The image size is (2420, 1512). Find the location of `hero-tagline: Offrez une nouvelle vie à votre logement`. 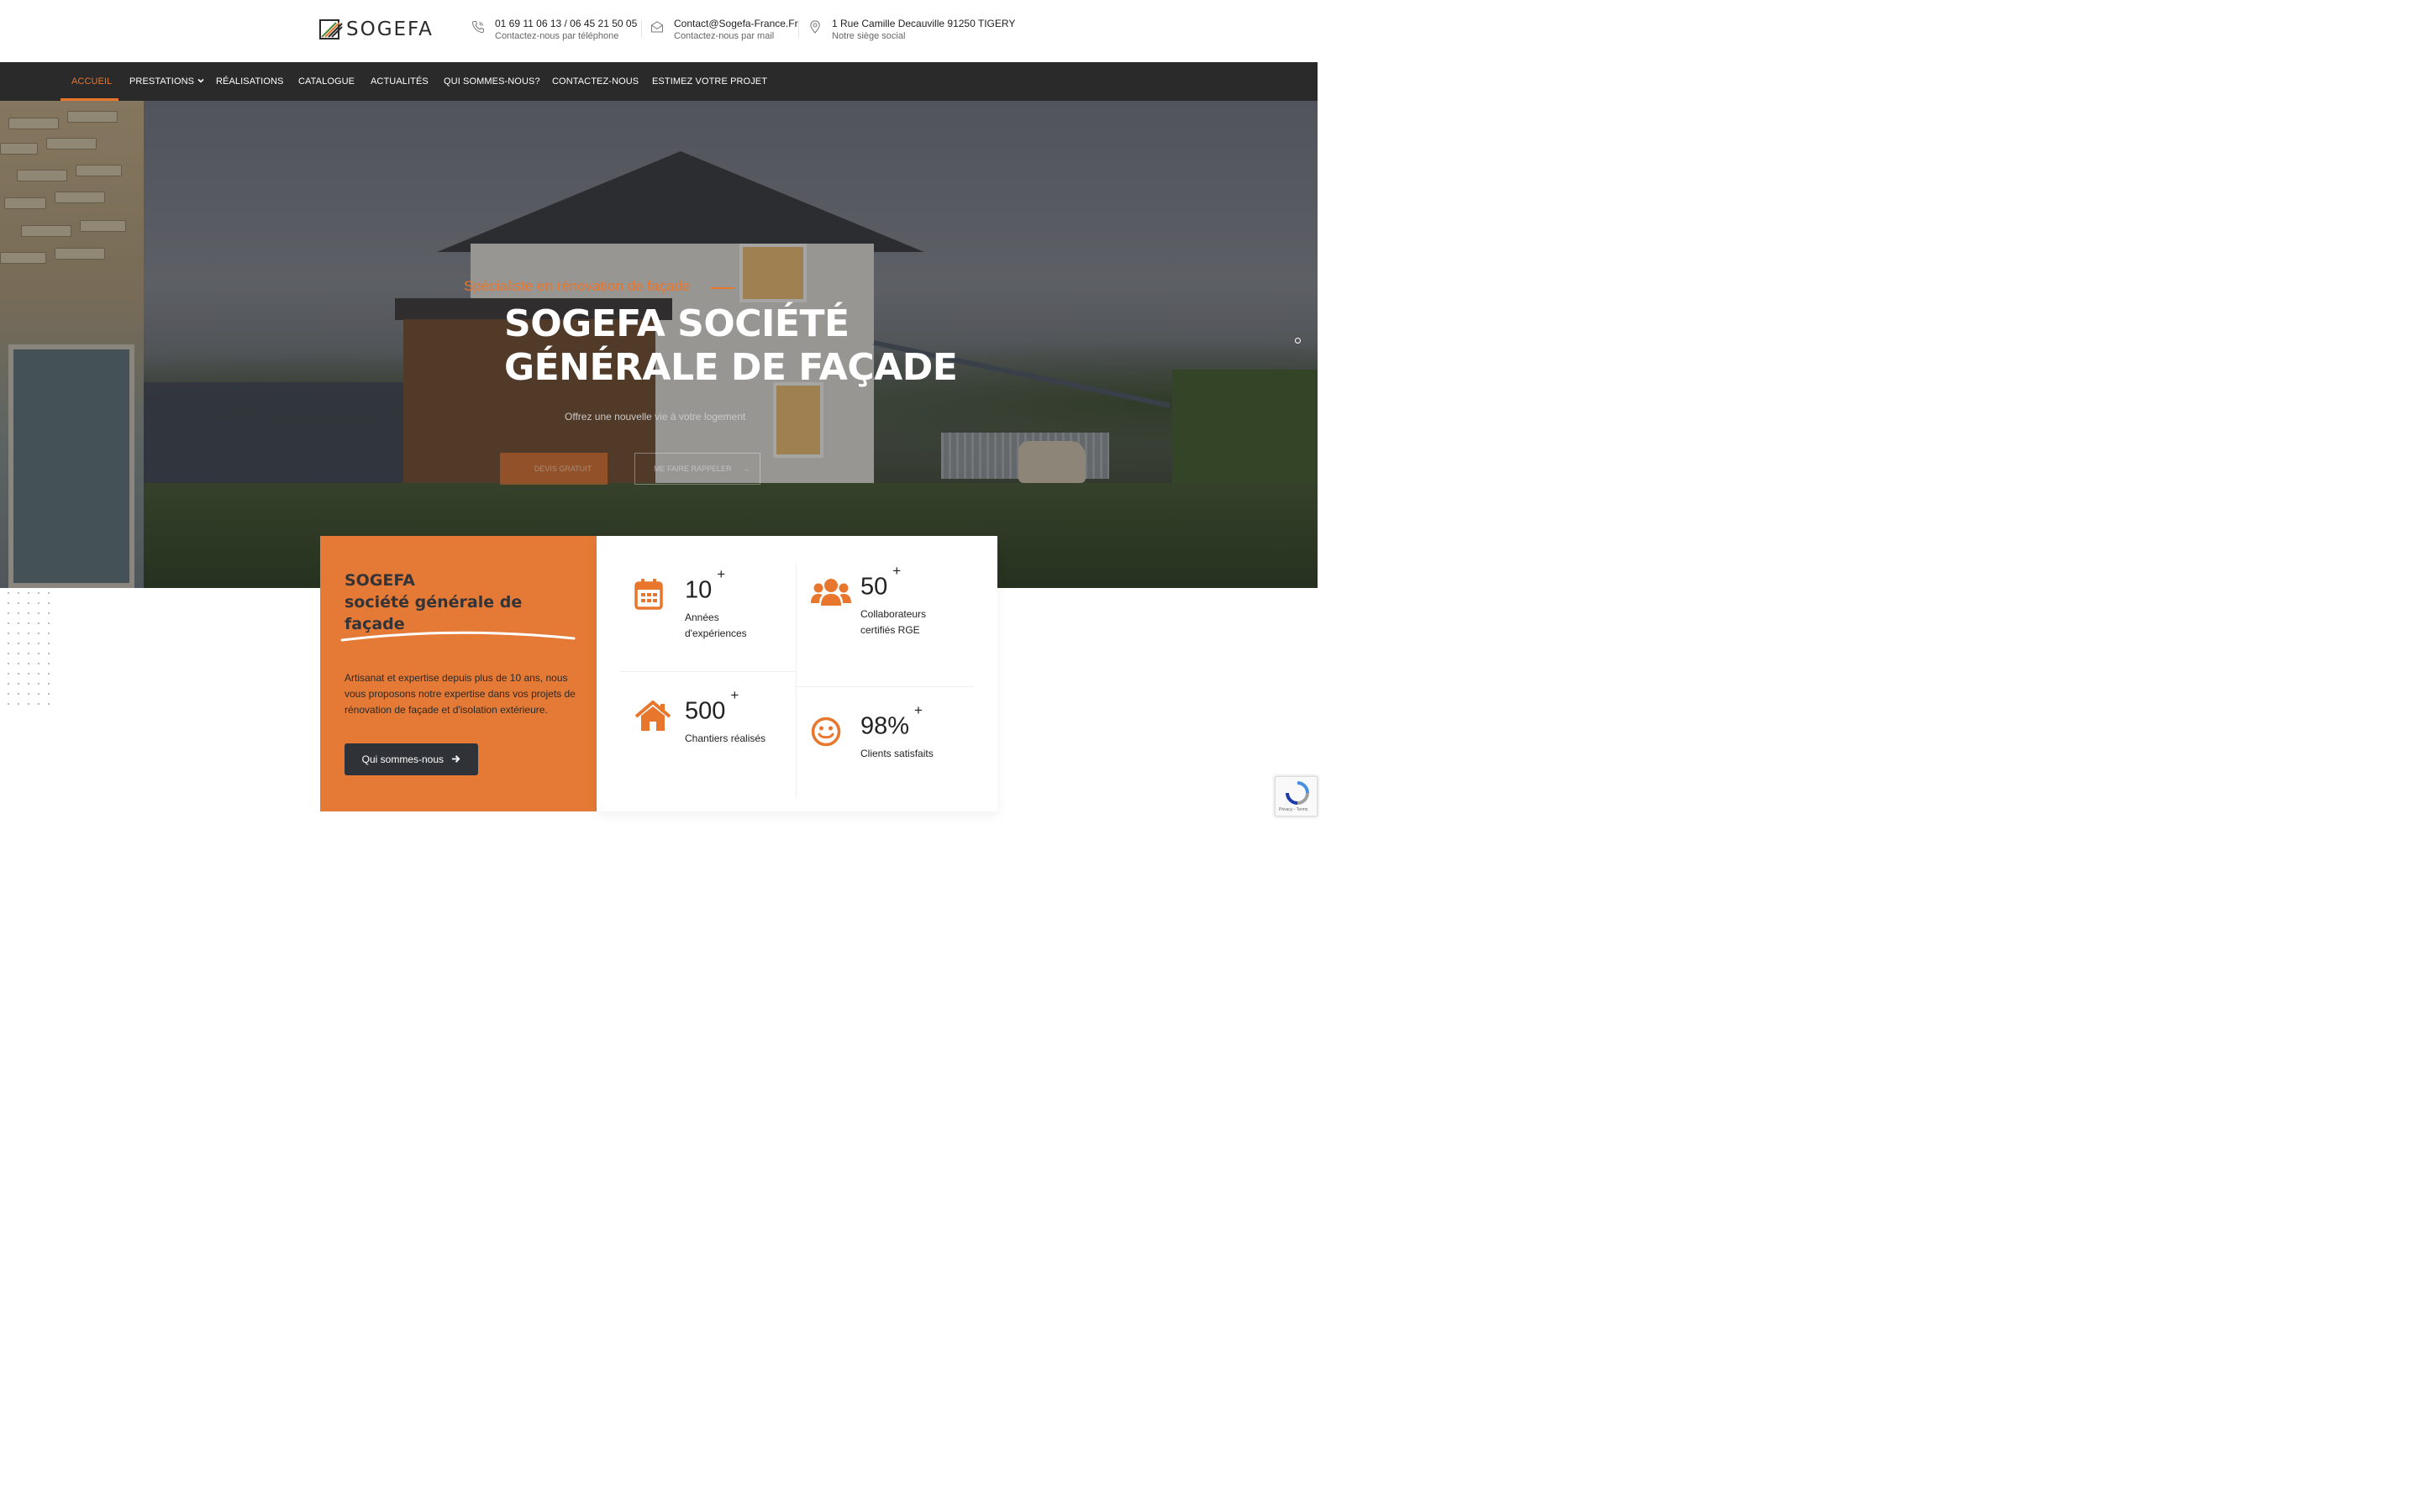

hero-tagline: Offrez une nouvelle vie à votre logement is located at coordinates (656, 417).